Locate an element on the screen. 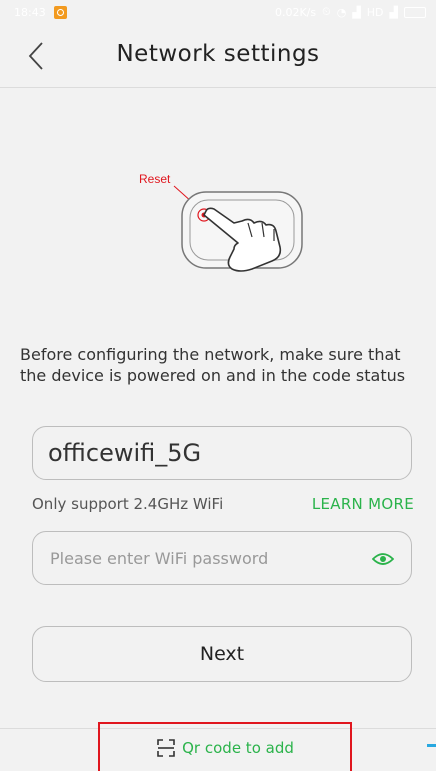 This screenshot has height=771, width=436. wifi-signal-icon: ◔ is located at coordinates (341, 12).